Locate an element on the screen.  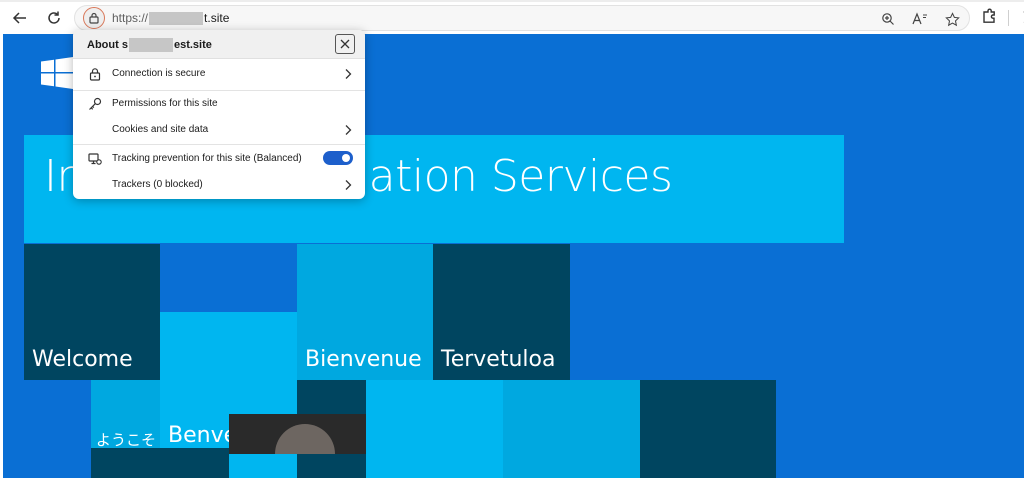
trackers-item: Trackers (0 blocked) is located at coordinates (219, 185).